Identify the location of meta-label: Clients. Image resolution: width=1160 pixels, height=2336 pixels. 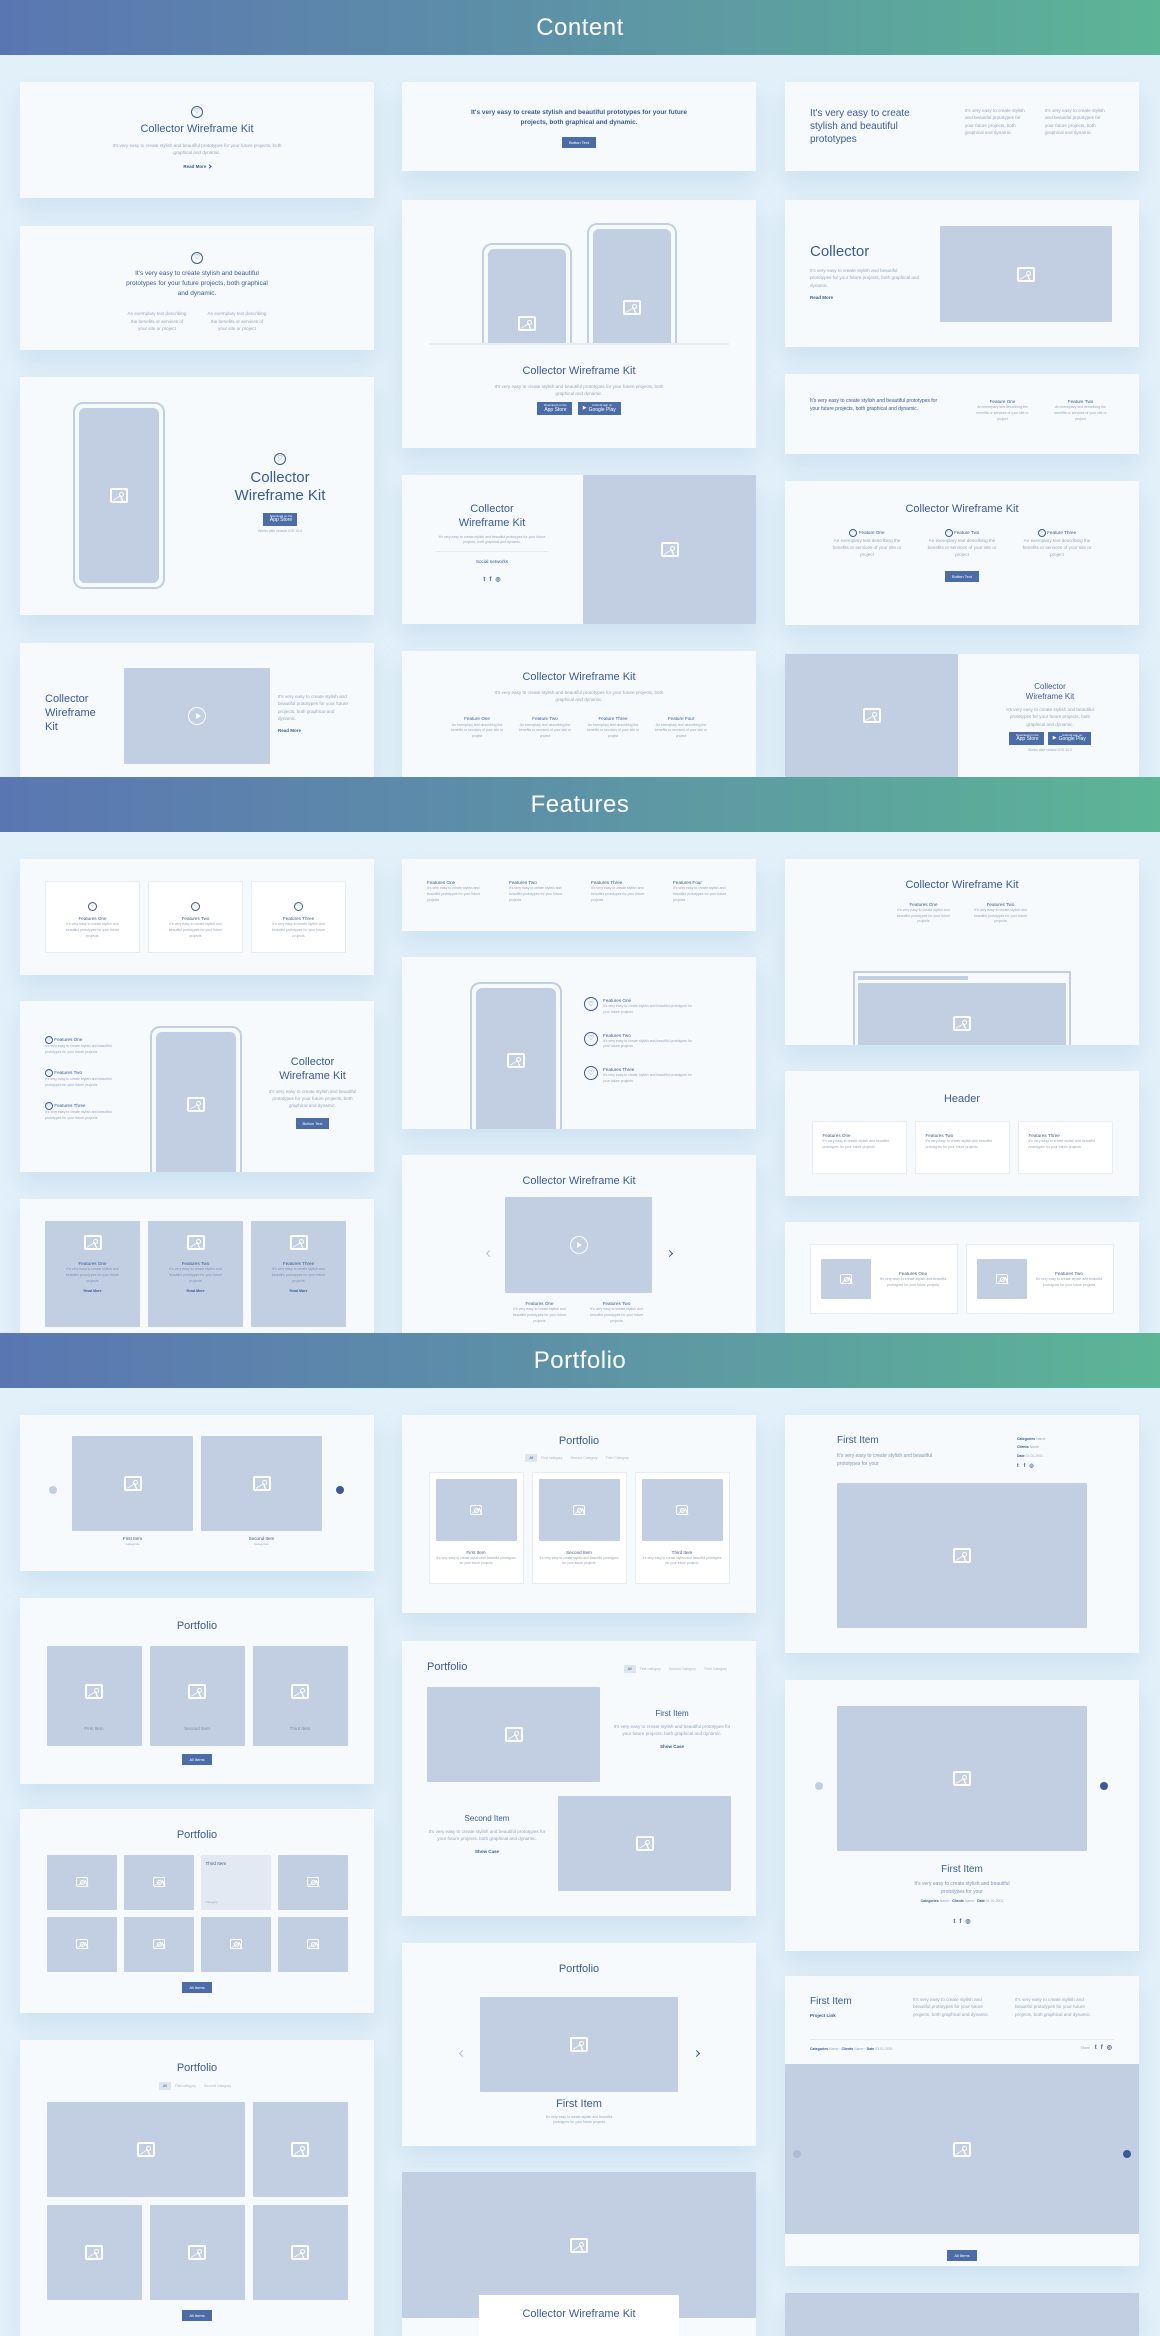
(1023, 1447).